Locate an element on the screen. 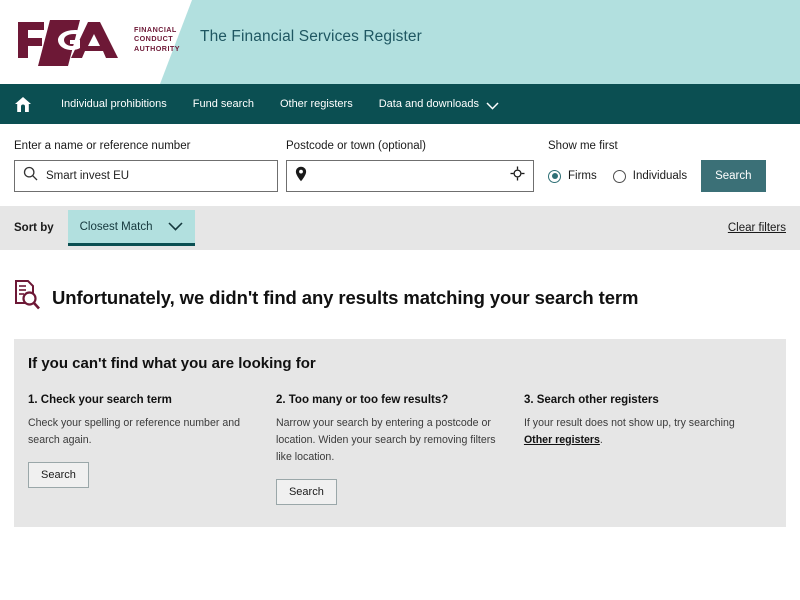  sort-dropdown: Closest Match is located at coordinates (131, 228).